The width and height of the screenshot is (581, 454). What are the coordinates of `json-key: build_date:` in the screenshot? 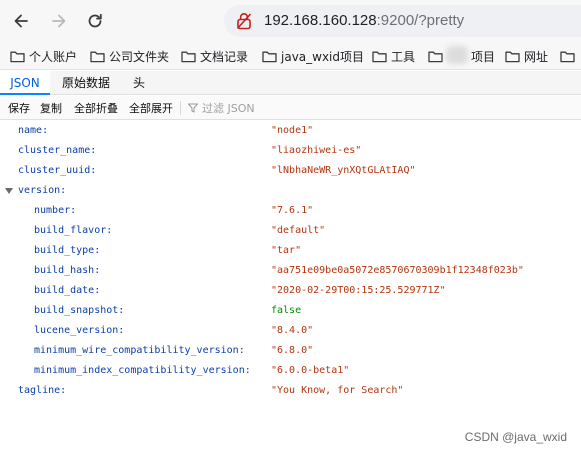 It's located at (67, 290).